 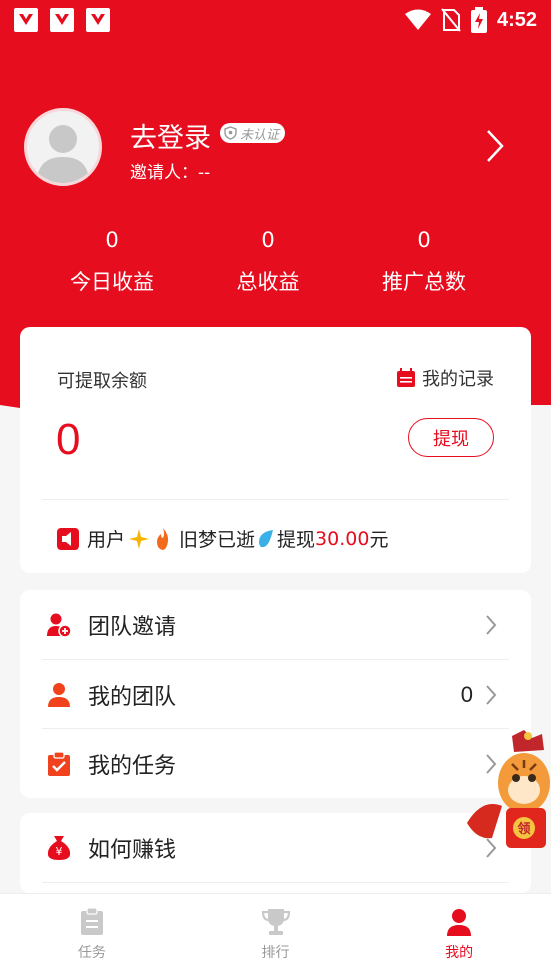 What do you see at coordinates (132, 697) in the screenshot?
I see `menu-item-label: 我的团队` at bounding box center [132, 697].